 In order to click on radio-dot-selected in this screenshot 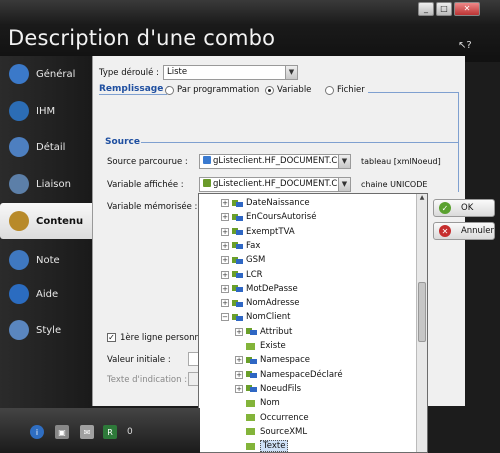, I will do `click(269, 90)`.